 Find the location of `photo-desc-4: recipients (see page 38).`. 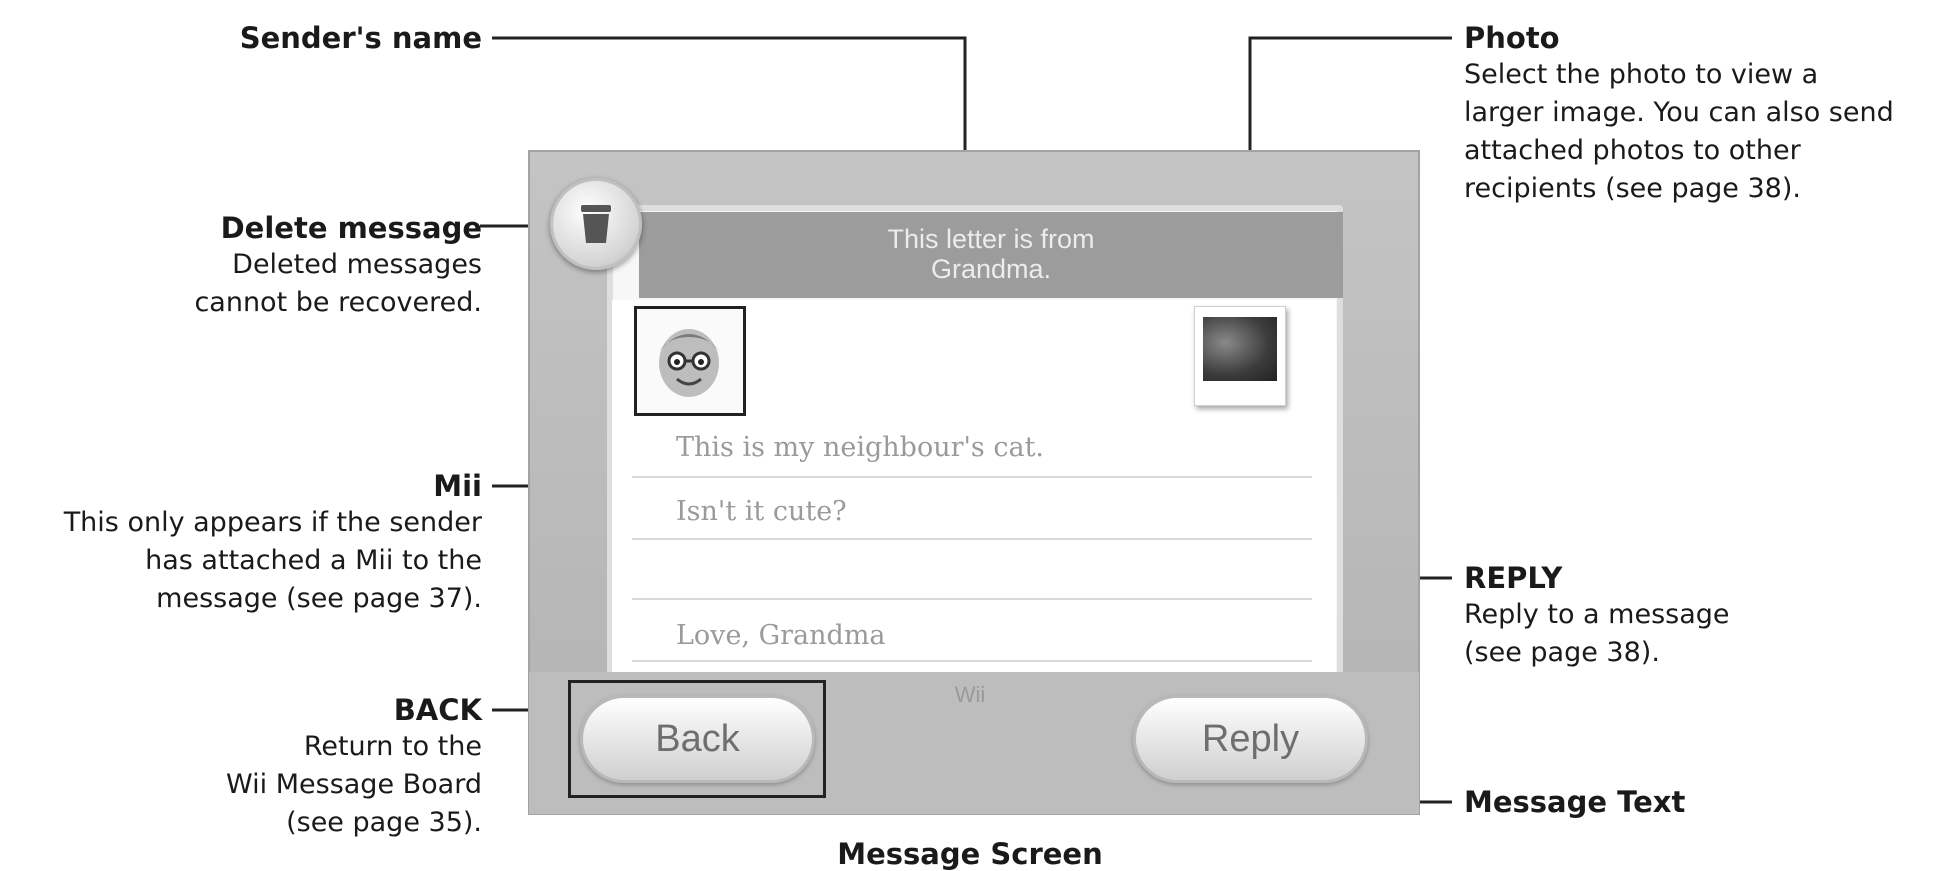

photo-desc-4: recipients (see page 38). is located at coordinates (1632, 188).